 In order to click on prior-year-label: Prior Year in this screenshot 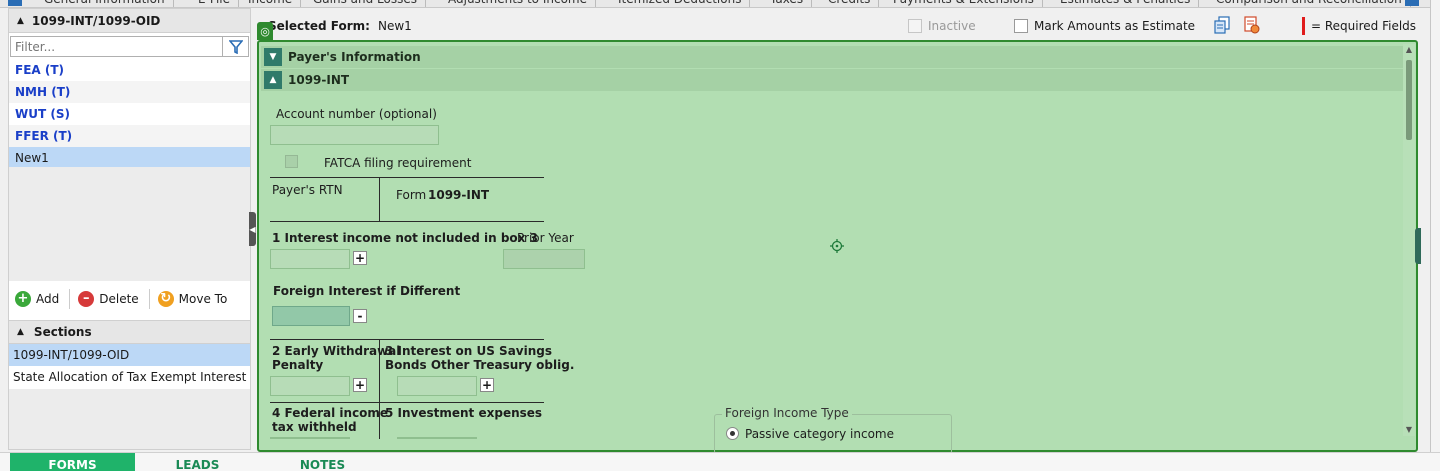, I will do `click(545, 238)`.